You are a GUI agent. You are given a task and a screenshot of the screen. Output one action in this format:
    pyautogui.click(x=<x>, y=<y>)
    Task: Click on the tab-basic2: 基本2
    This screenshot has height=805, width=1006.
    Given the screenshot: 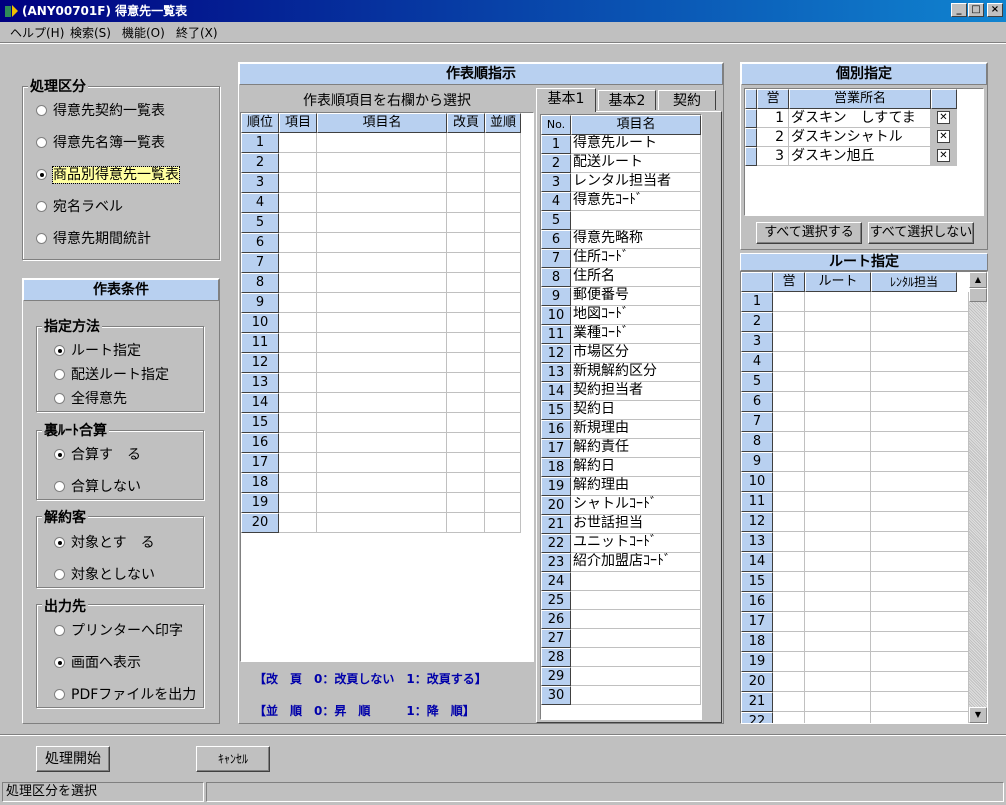 What is the action you would take?
    pyautogui.click(x=627, y=100)
    